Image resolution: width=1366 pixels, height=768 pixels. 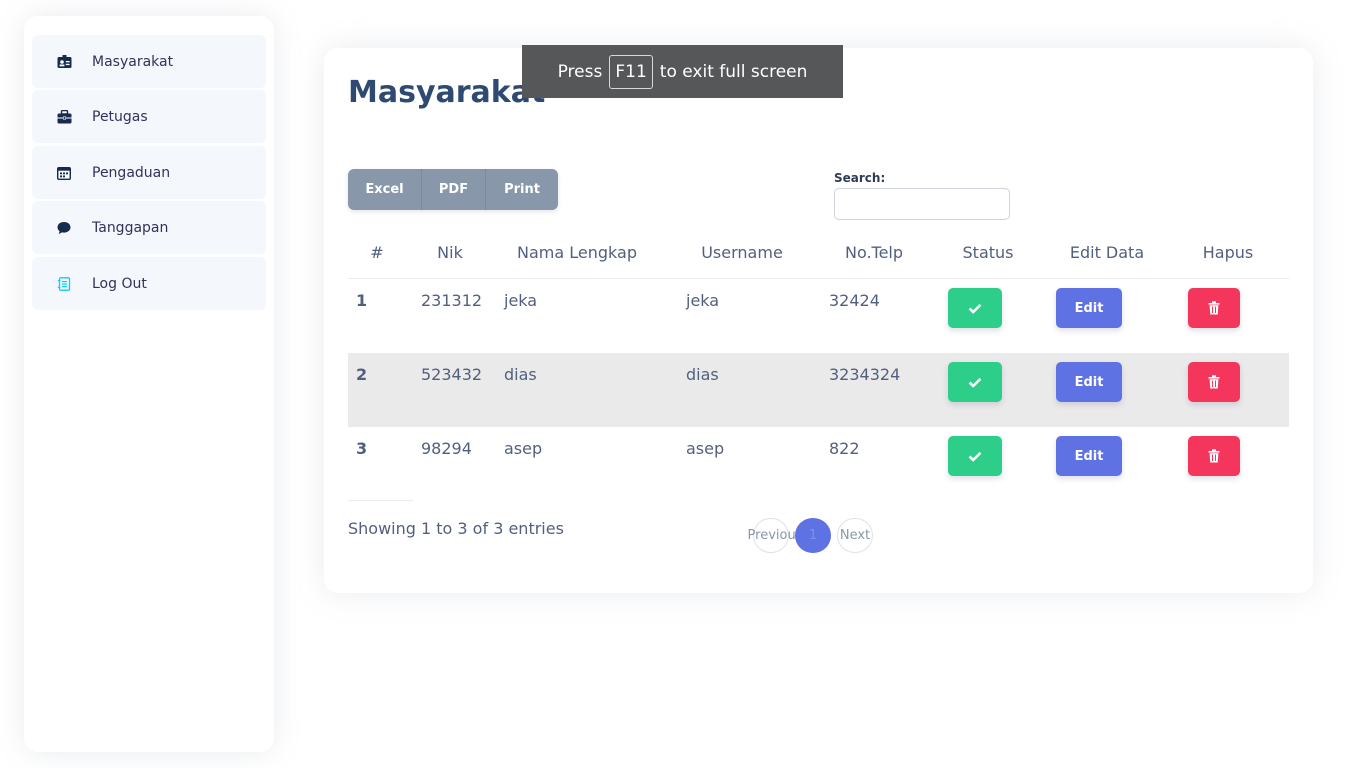 I want to click on cell-nik: 231312, so click(x=452, y=300).